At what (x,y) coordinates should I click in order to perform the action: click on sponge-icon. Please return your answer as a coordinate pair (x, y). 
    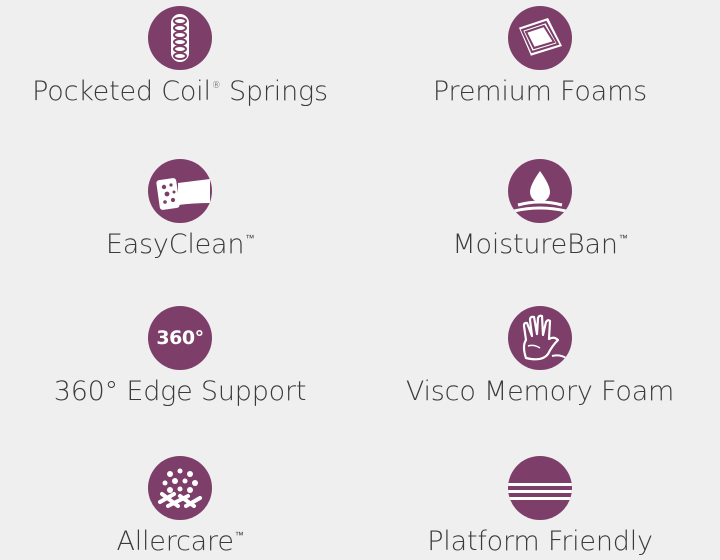
    Looking at the image, I should click on (180, 191).